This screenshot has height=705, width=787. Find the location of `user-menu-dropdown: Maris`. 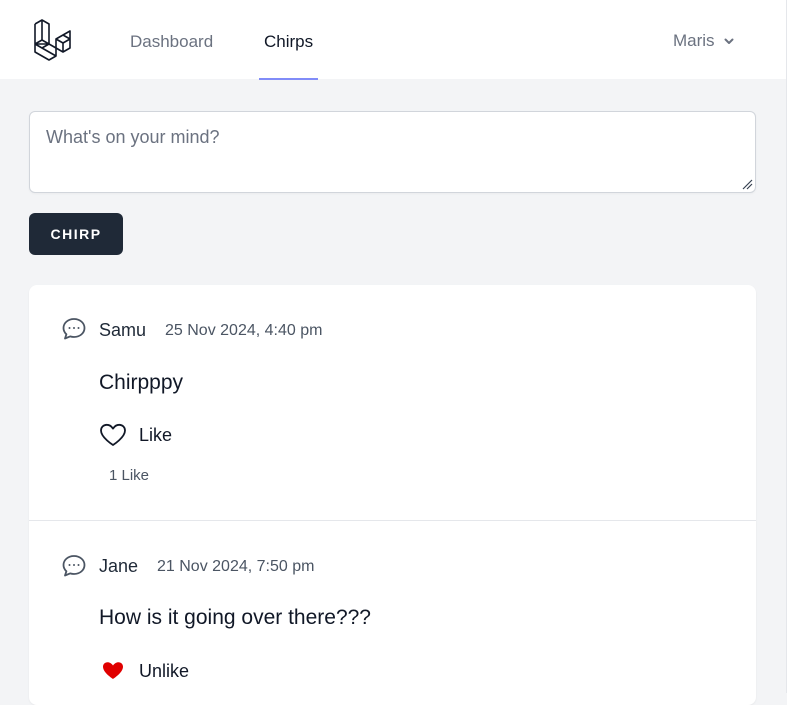

user-menu-dropdown: Maris is located at coordinates (704, 41).